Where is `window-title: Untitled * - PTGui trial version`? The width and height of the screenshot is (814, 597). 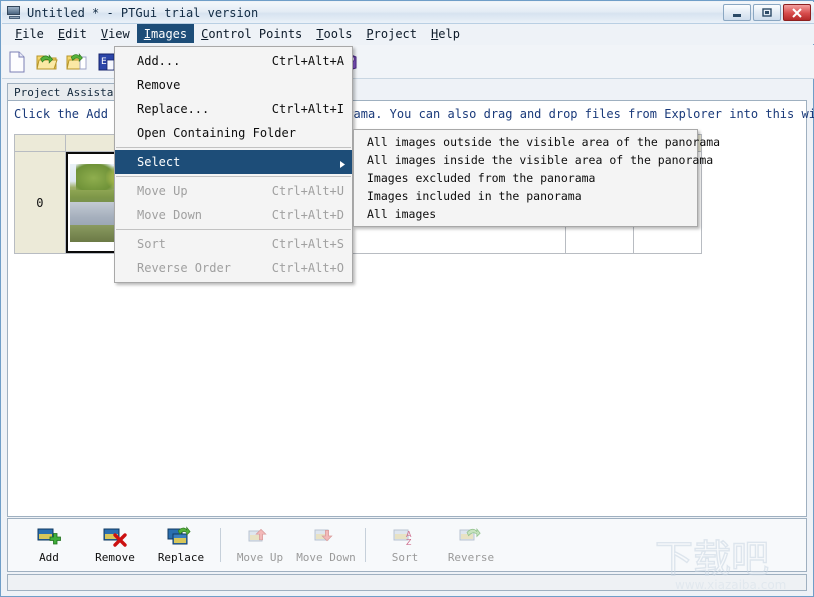
window-title: Untitled * - PTGui trial version is located at coordinates (143, 12).